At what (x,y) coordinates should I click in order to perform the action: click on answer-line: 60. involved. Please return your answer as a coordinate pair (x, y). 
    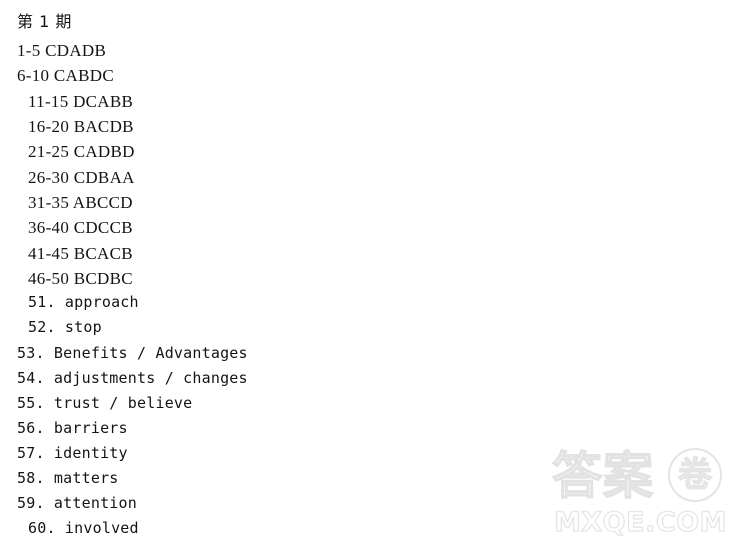
    Looking at the image, I should click on (83, 528).